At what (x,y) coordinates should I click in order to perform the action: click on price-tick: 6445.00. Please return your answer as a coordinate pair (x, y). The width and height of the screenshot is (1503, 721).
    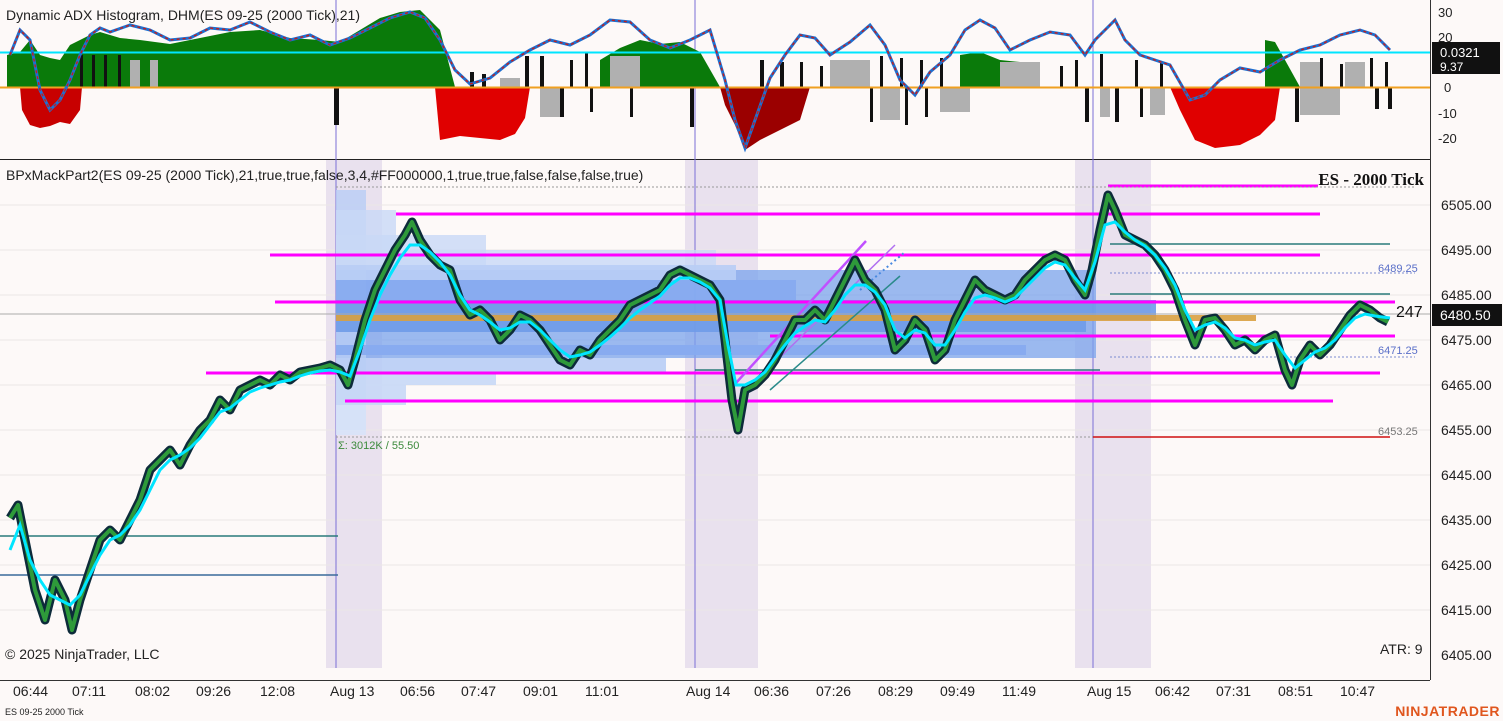
    Looking at the image, I should click on (1466, 475).